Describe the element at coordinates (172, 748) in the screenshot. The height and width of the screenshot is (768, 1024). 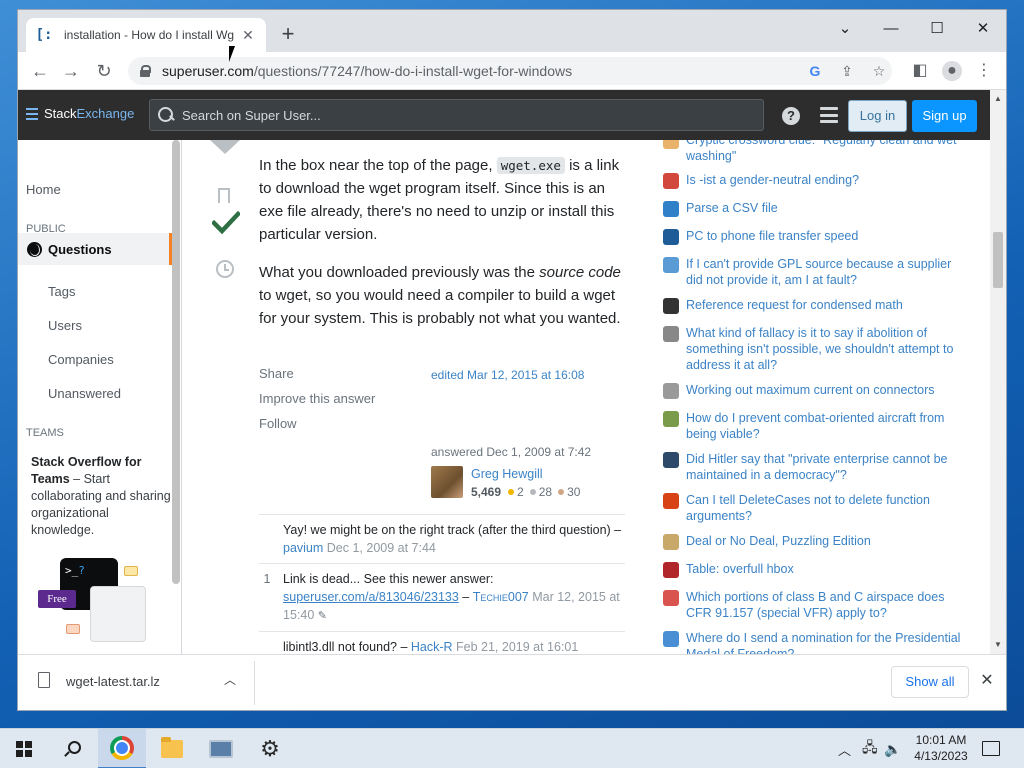
I see `taskbar-file-explorer` at that location.